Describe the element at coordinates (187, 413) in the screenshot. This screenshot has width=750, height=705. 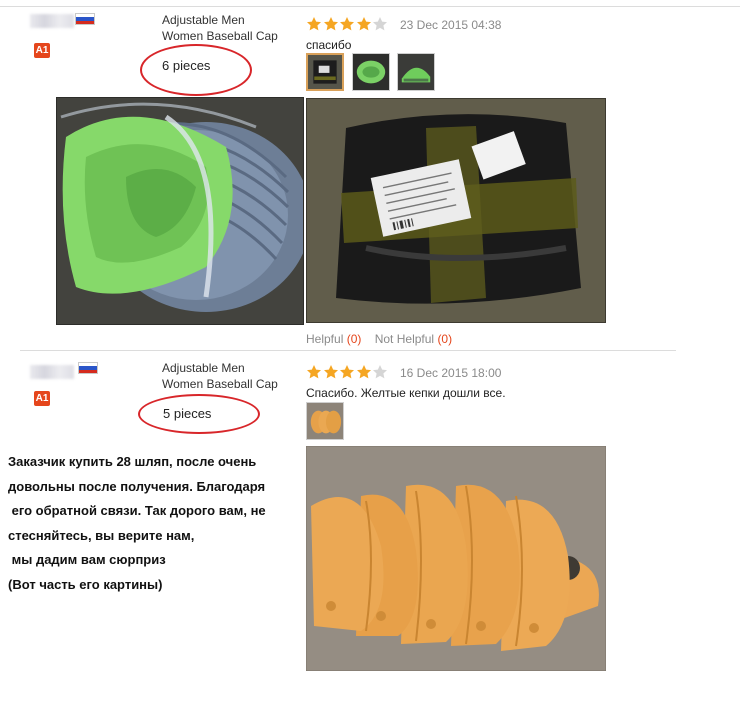
I see `quantity-note: 5 pieces` at that location.